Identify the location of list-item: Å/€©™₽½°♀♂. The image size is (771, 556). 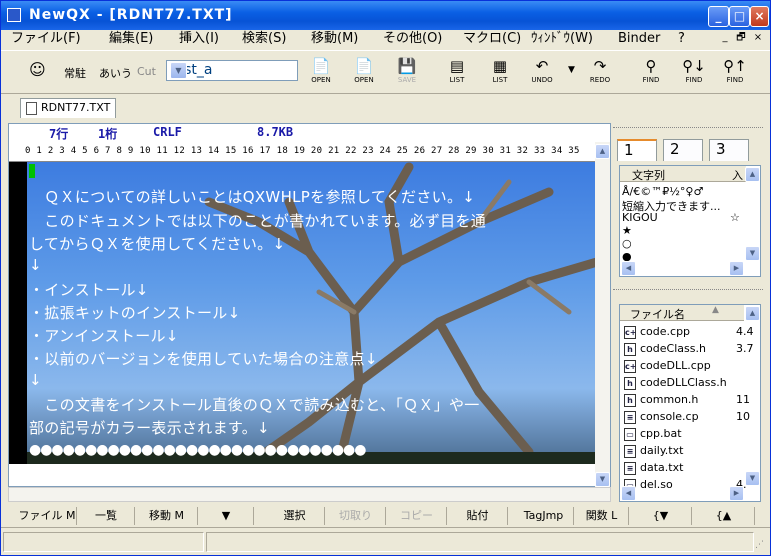
(662, 191).